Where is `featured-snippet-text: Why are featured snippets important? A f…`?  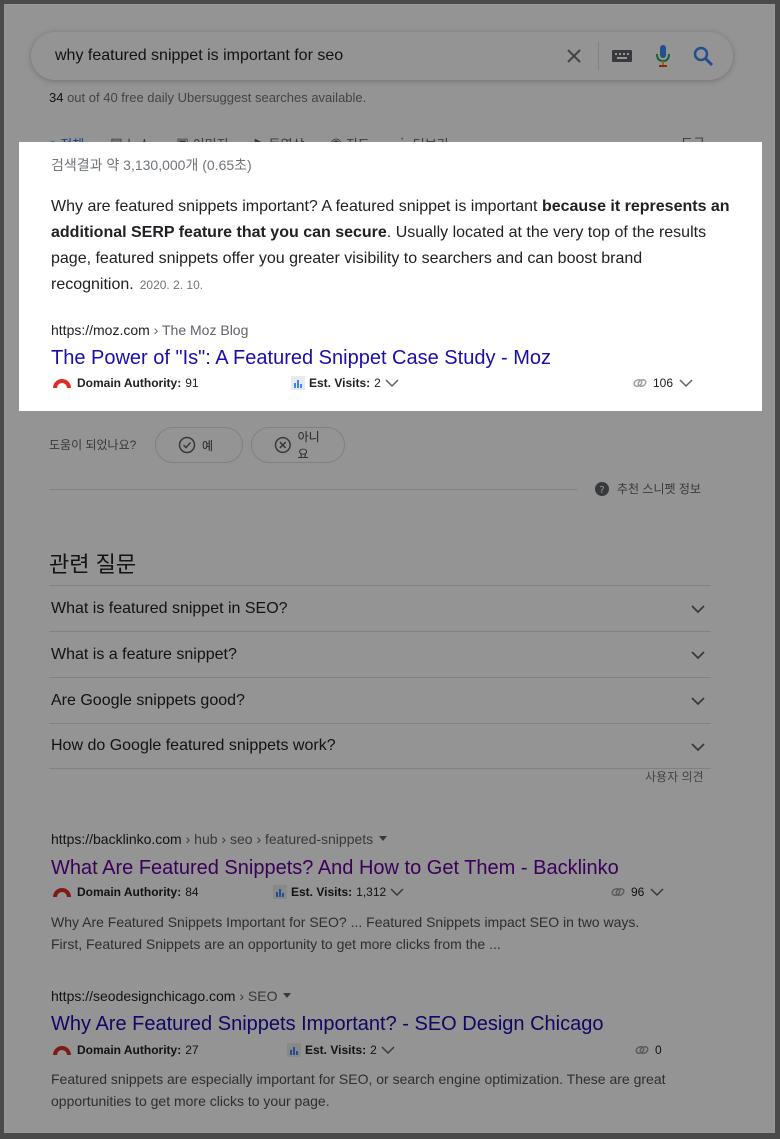
featured-snippet-text: Why are featured snippets important? A f… is located at coordinates (390, 245).